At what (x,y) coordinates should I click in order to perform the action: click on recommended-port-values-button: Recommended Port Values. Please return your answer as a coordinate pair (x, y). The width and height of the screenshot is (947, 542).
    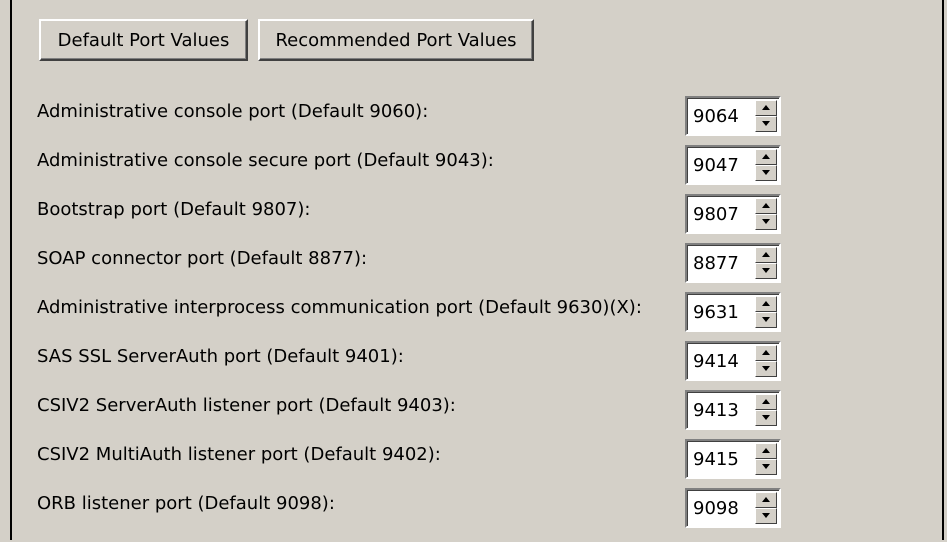
    Looking at the image, I should click on (396, 40).